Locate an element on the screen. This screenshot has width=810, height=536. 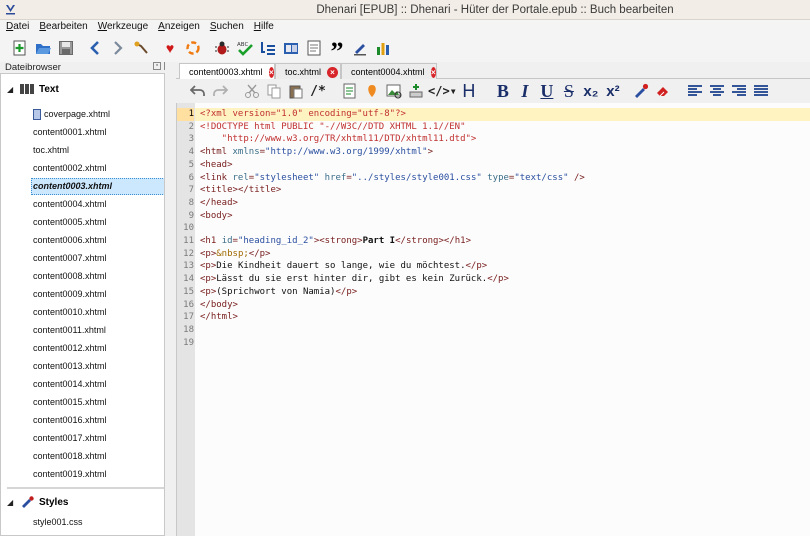
file-item: content0019.xhtml is located at coordinates (70, 474).